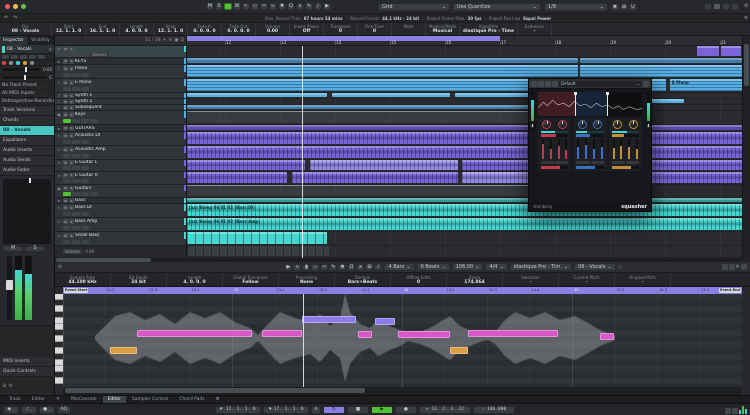  Describe the element at coordinates (648, 126) in the screenshot. I see `output-gain-knob` at that location.